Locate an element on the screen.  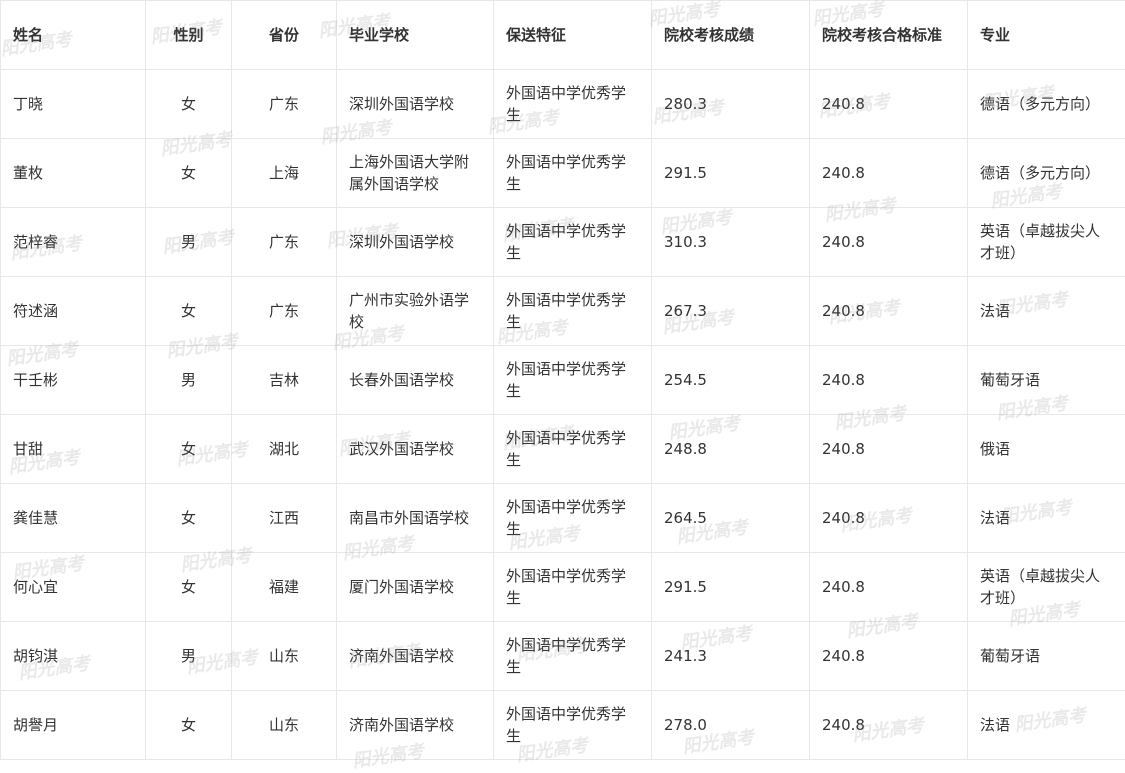
score-cell: 241.3 is located at coordinates (731, 656).